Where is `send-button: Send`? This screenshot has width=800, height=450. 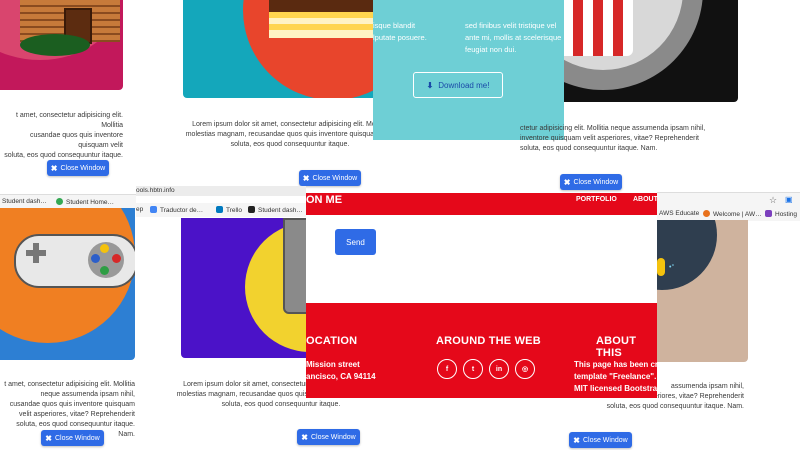
send-button: Send is located at coordinates (355, 242).